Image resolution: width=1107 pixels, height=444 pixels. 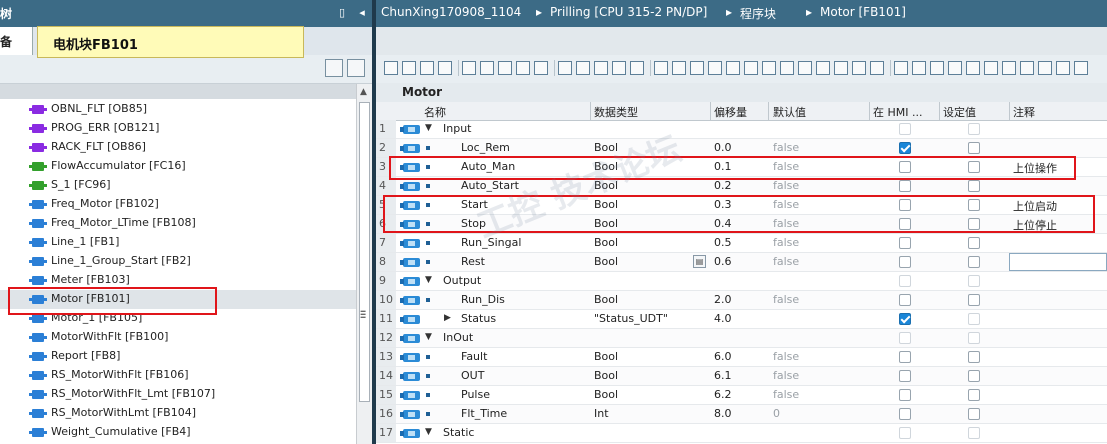 I want to click on table-row: 14 OUT Bool 6.1 false, so click(x=741, y=376).